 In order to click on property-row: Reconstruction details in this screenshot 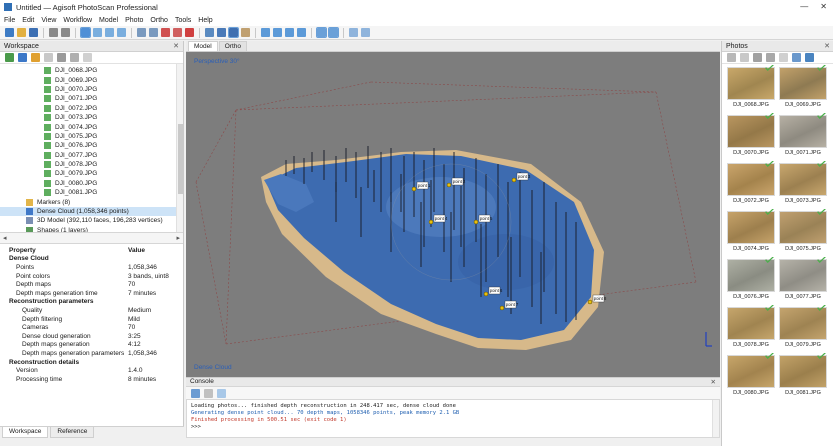, I will do `click(91, 362)`.